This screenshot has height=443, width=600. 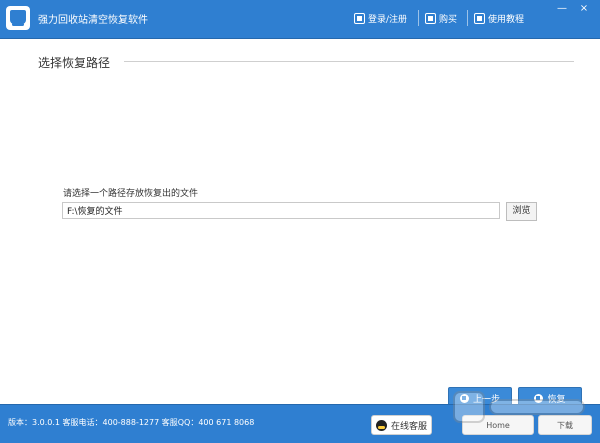 What do you see at coordinates (408, 426) in the screenshot?
I see `online-support-label: 在线客服` at bounding box center [408, 426].